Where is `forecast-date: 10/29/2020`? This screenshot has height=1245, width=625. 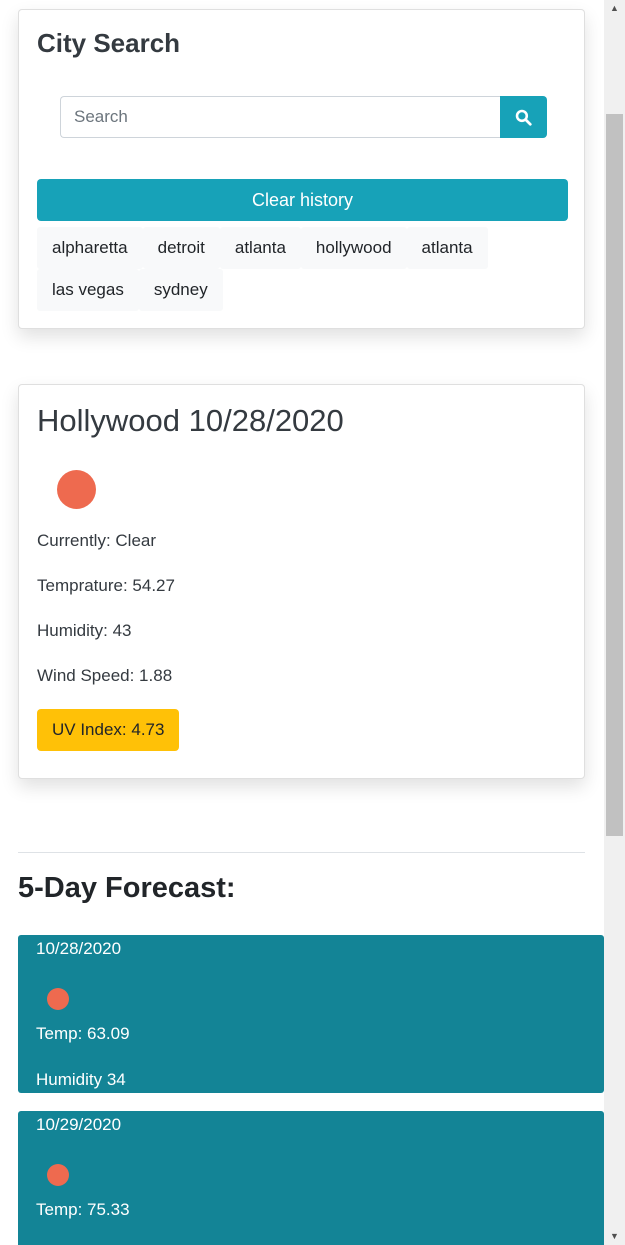
forecast-date: 10/29/2020 is located at coordinates (79, 1124).